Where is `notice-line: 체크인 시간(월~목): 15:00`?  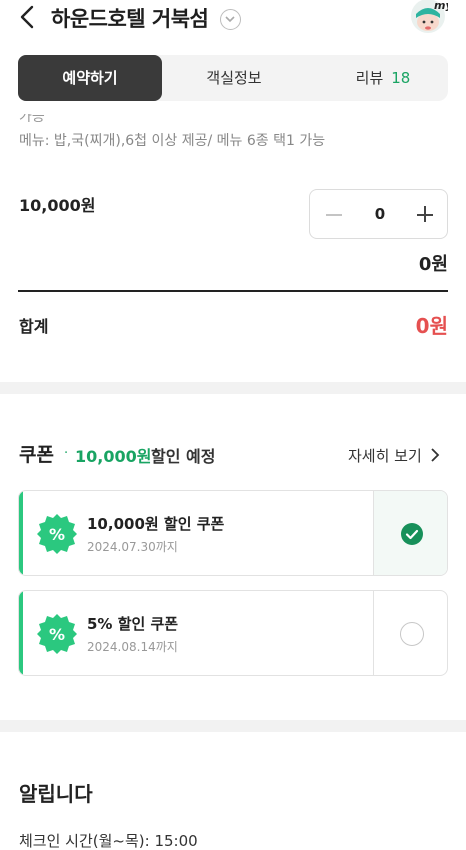
notice-line: 체크인 시간(월~목): 15:00 is located at coordinates (108, 841).